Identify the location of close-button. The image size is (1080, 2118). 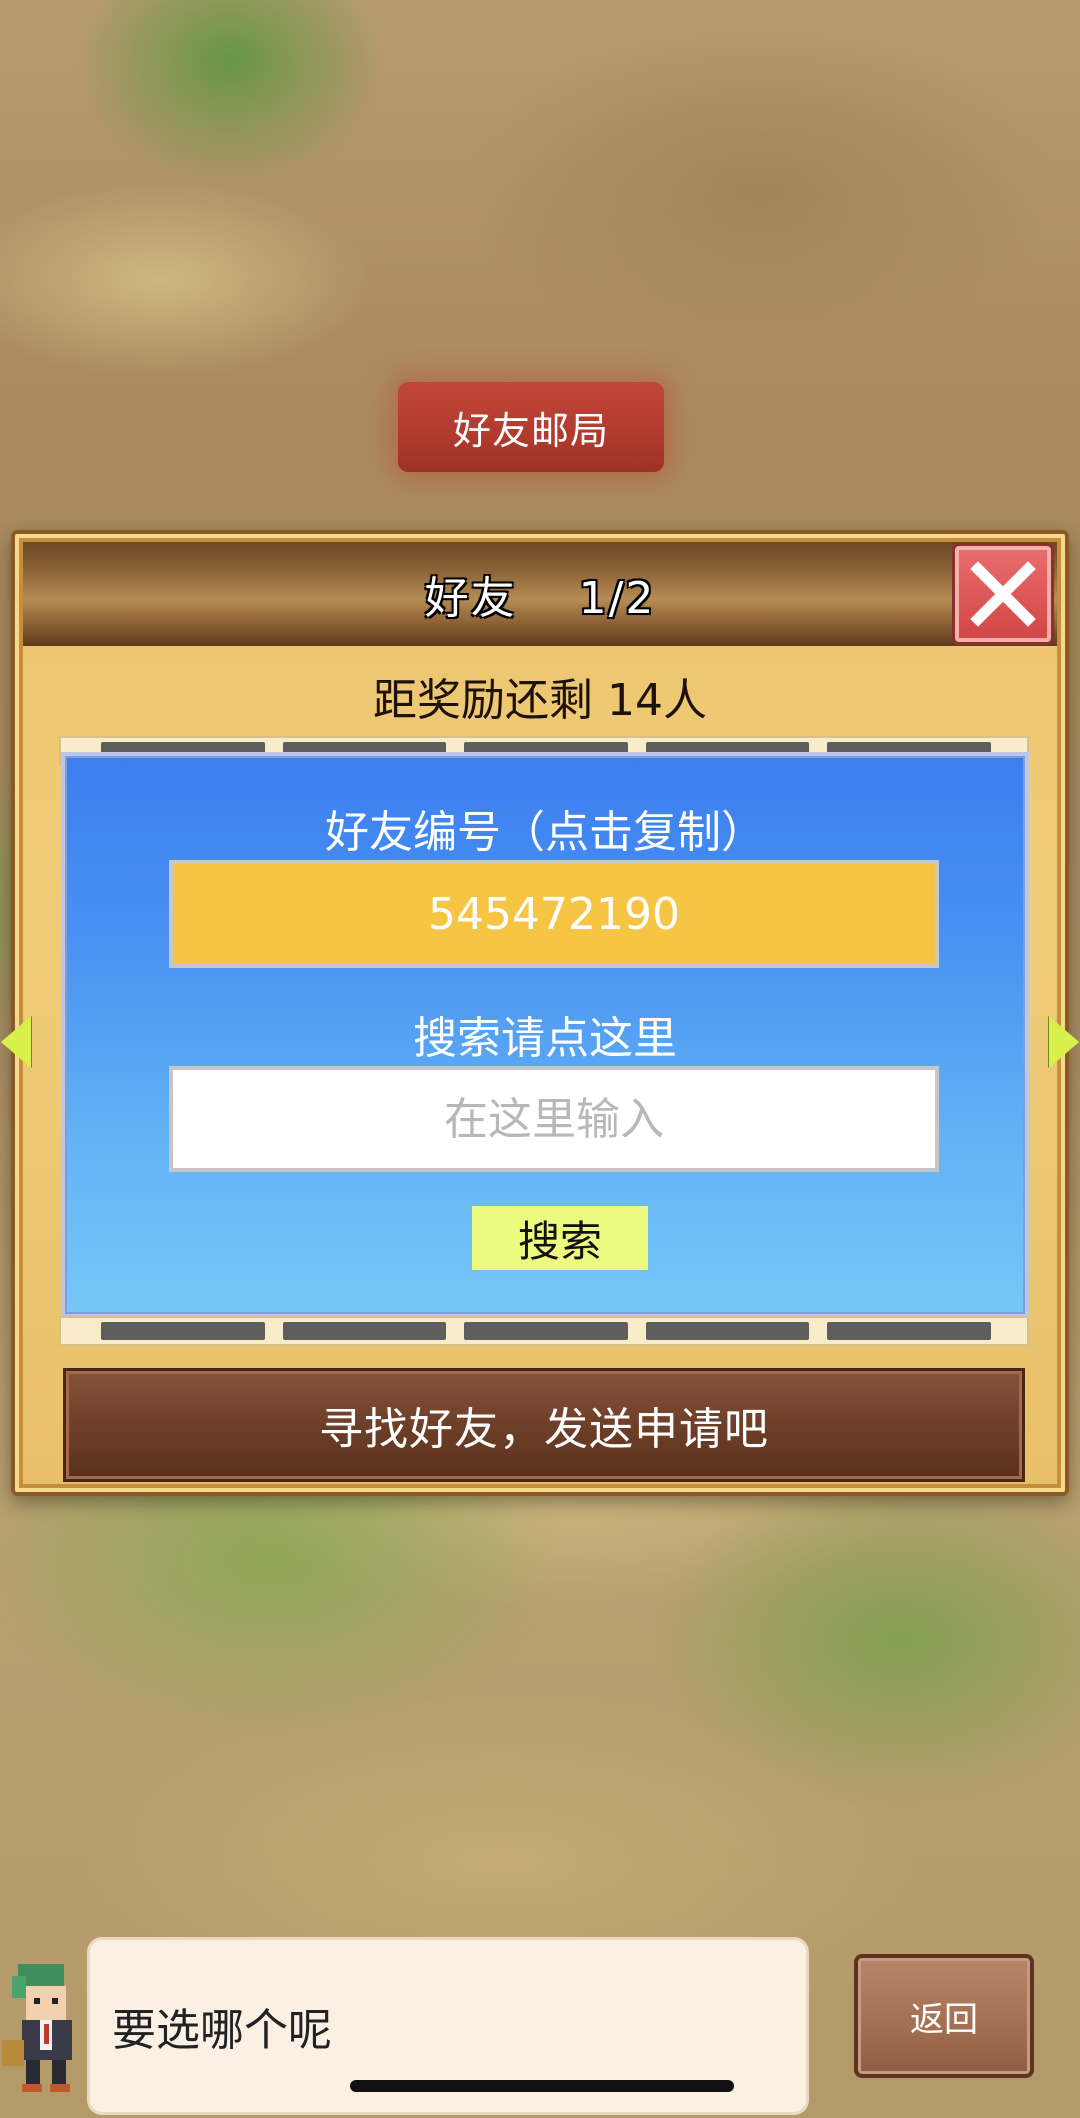
(1003, 594).